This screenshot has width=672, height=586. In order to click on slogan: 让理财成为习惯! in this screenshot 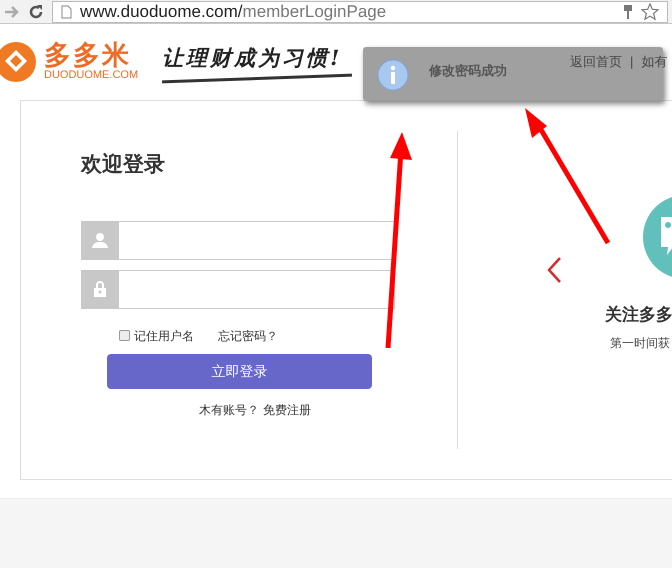, I will do `click(253, 57)`.